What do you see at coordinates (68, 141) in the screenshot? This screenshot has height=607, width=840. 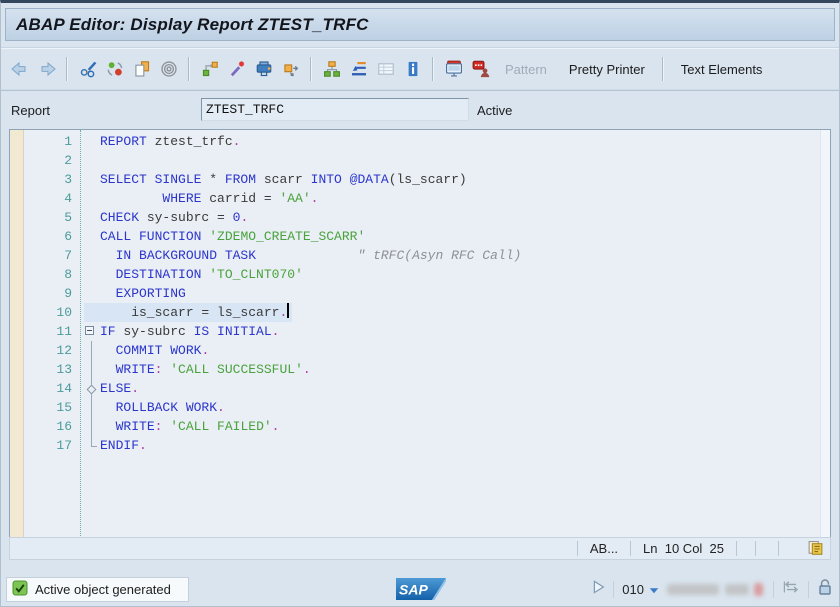 I see `line-number: 1` at bounding box center [68, 141].